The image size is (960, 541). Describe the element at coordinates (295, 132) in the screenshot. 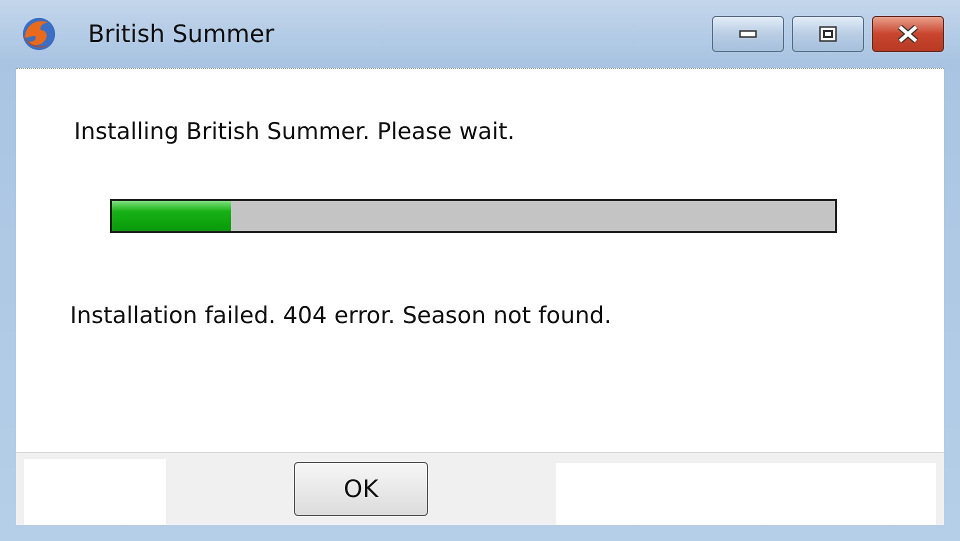

I see `status-message: Installing British Summer. Please wait.` at that location.